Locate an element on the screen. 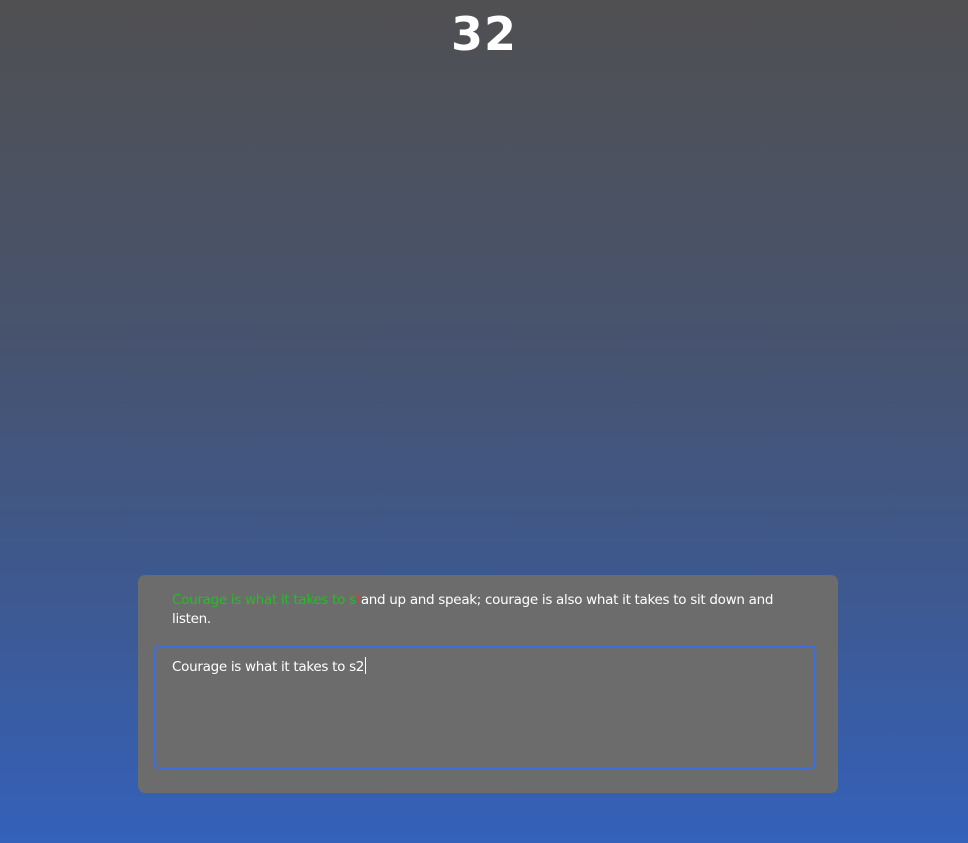 This screenshot has height=843, width=968. typing-input-value: Courage is what it takes to s2 is located at coordinates (269, 667).